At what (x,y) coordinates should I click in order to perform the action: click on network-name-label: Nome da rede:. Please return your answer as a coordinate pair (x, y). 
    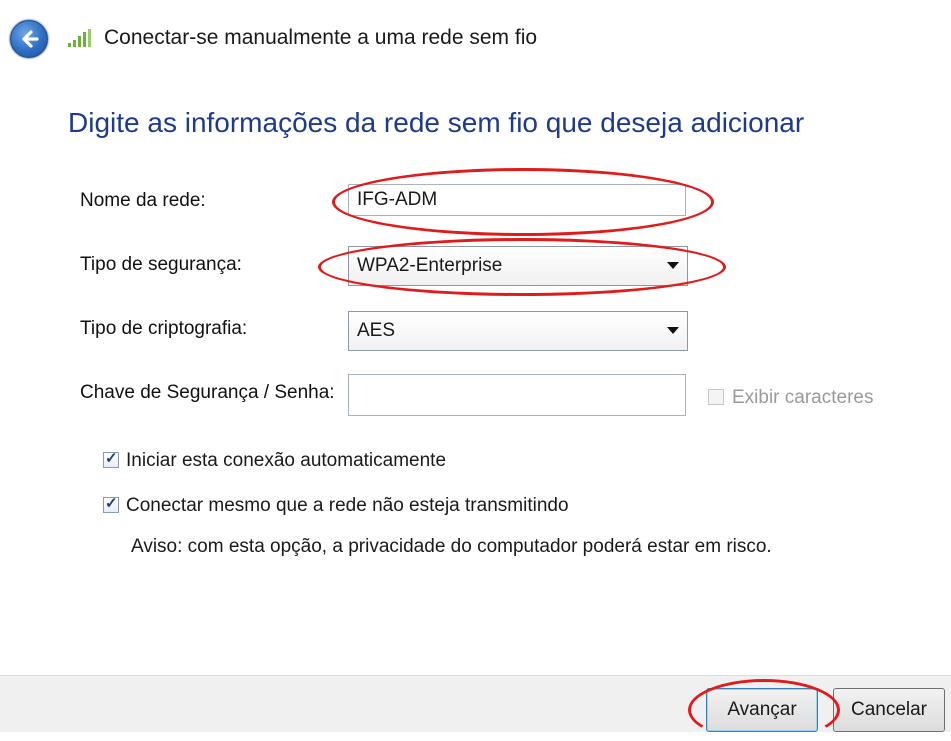
    Looking at the image, I should click on (143, 200).